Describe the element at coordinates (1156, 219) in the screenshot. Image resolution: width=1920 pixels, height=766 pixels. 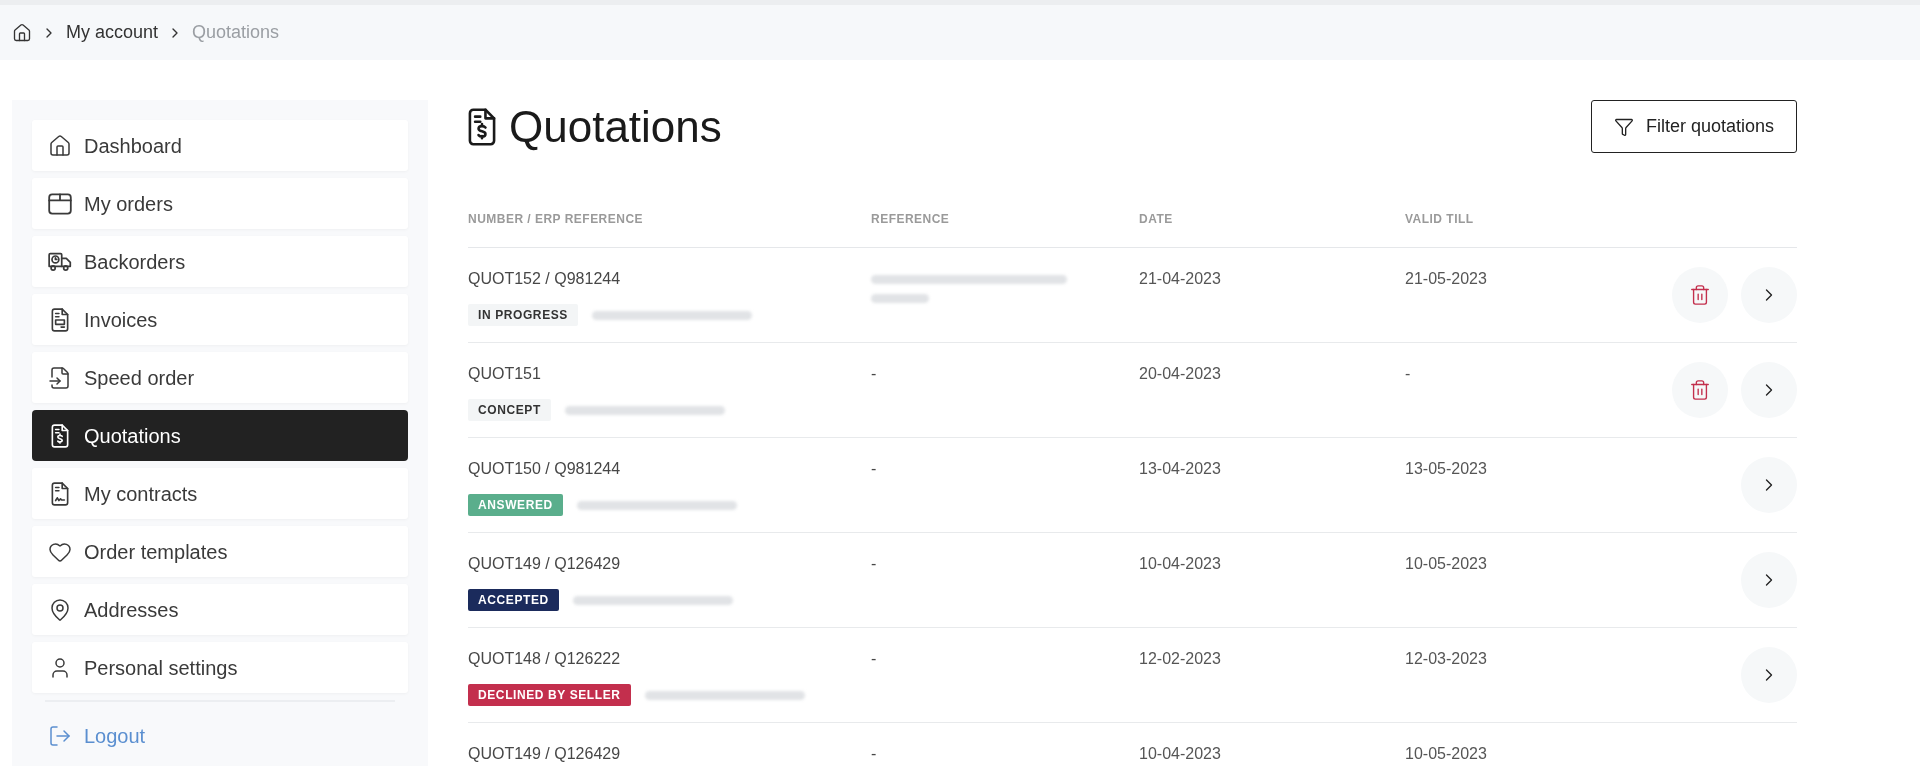
I see `column-header: DATE` at that location.